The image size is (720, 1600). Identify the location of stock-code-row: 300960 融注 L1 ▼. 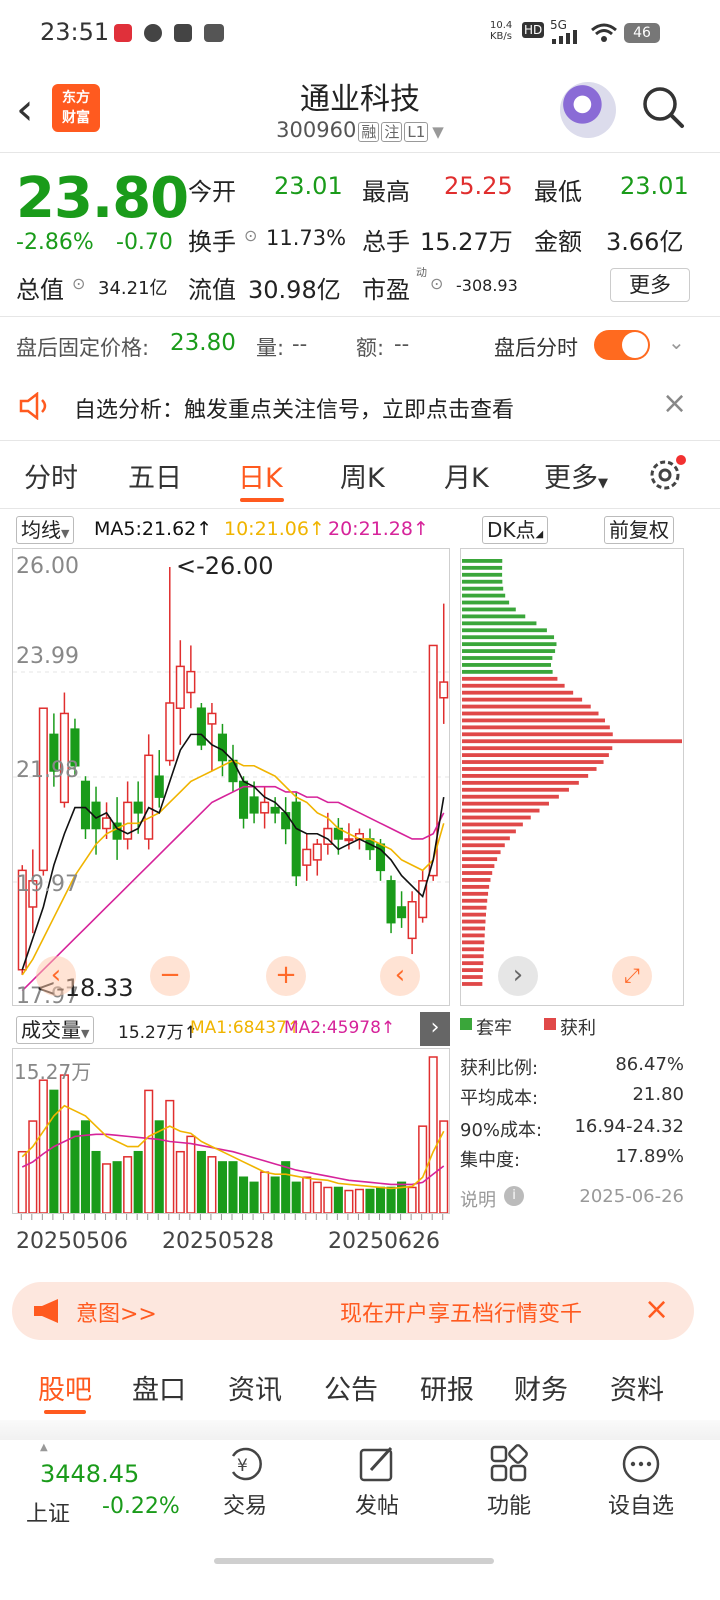
(360, 130).